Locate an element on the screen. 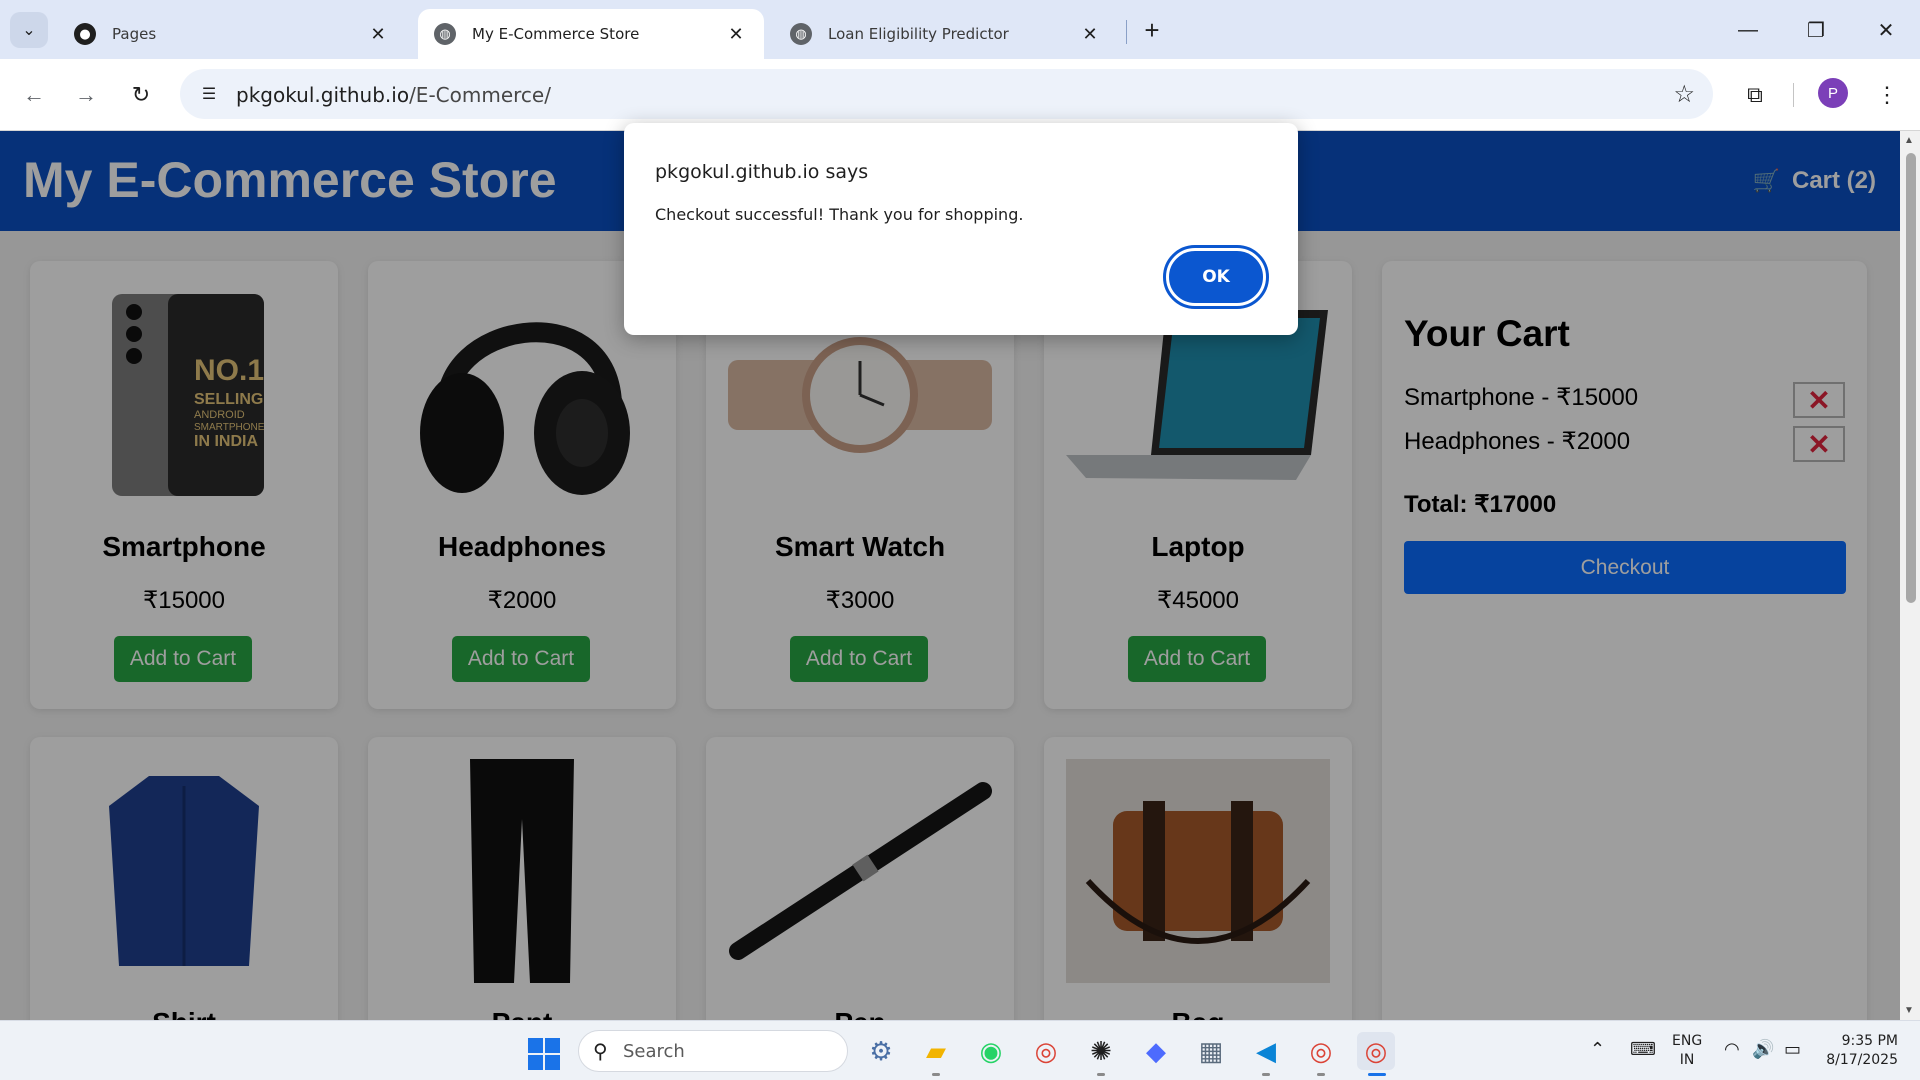 Image resolution: width=1920 pixels, height=1080 pixels. minimize-icon: — is located at coordinates (1748, 29).